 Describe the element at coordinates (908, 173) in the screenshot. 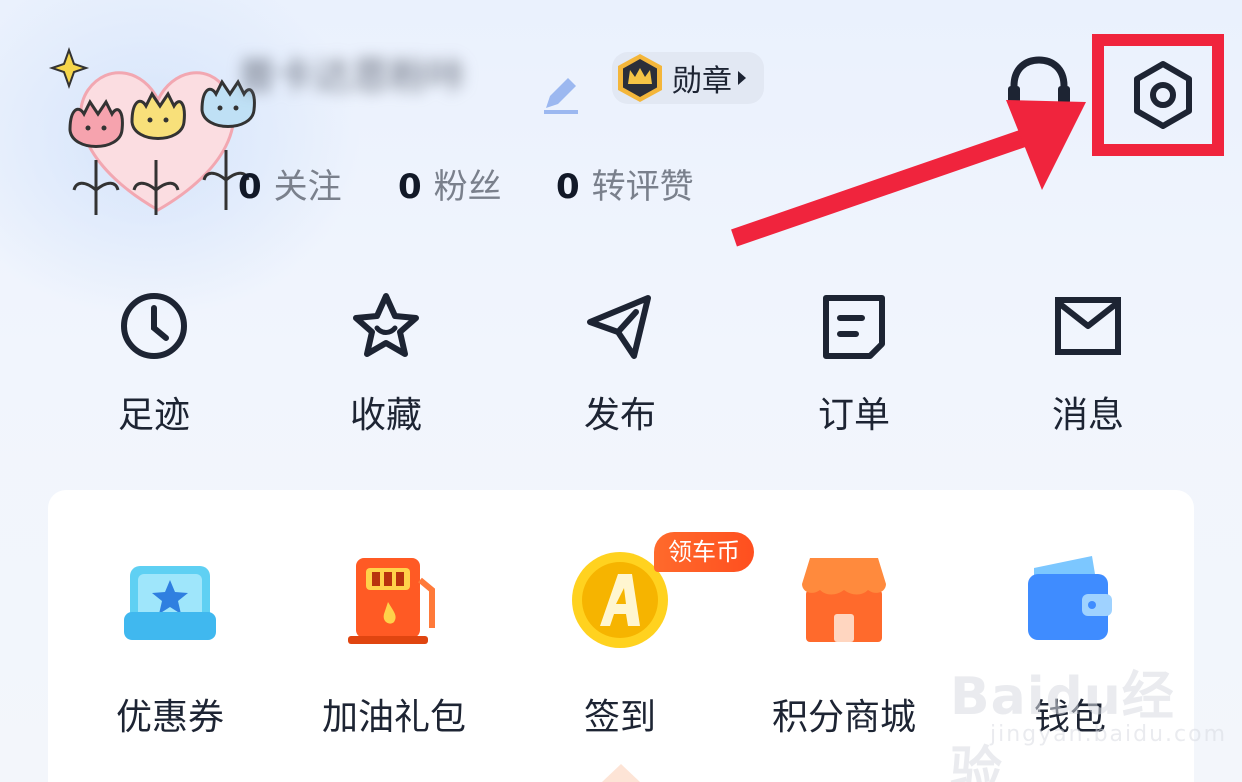

I see `red-arrow-annotation` at that location.